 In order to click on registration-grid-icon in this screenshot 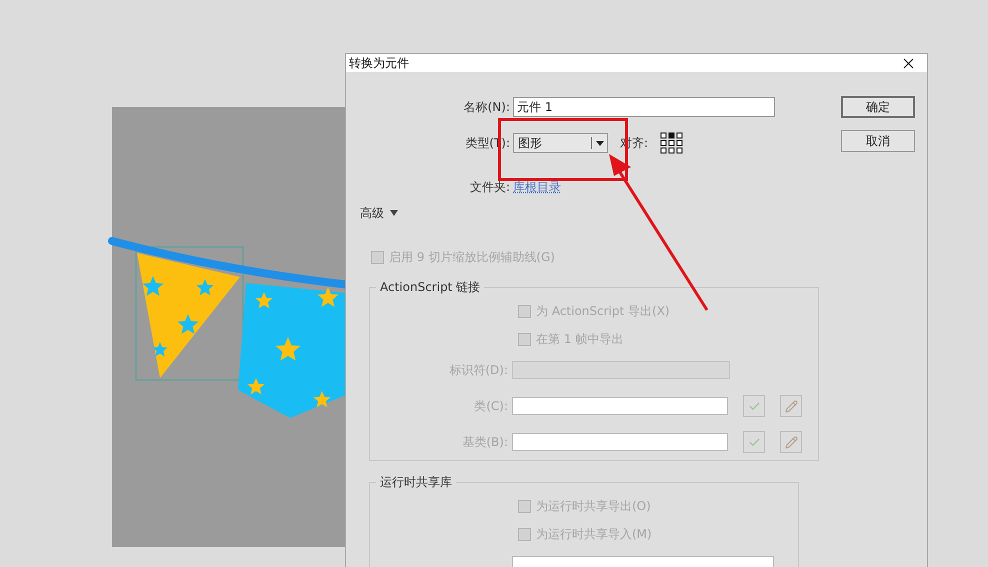, I will do `click(672, 143)`.